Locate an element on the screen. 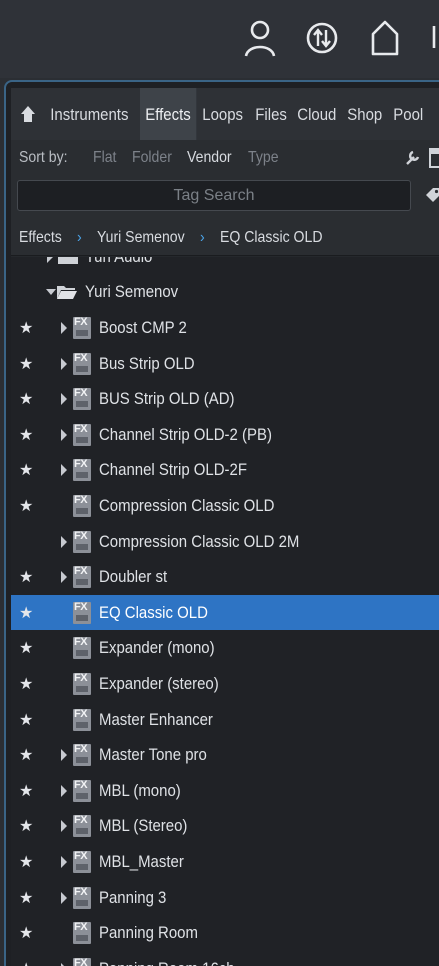 The width and height of the screenshot is (439, 966). preset-label: MBL (Stereo) is located at coordinates (143, 826).